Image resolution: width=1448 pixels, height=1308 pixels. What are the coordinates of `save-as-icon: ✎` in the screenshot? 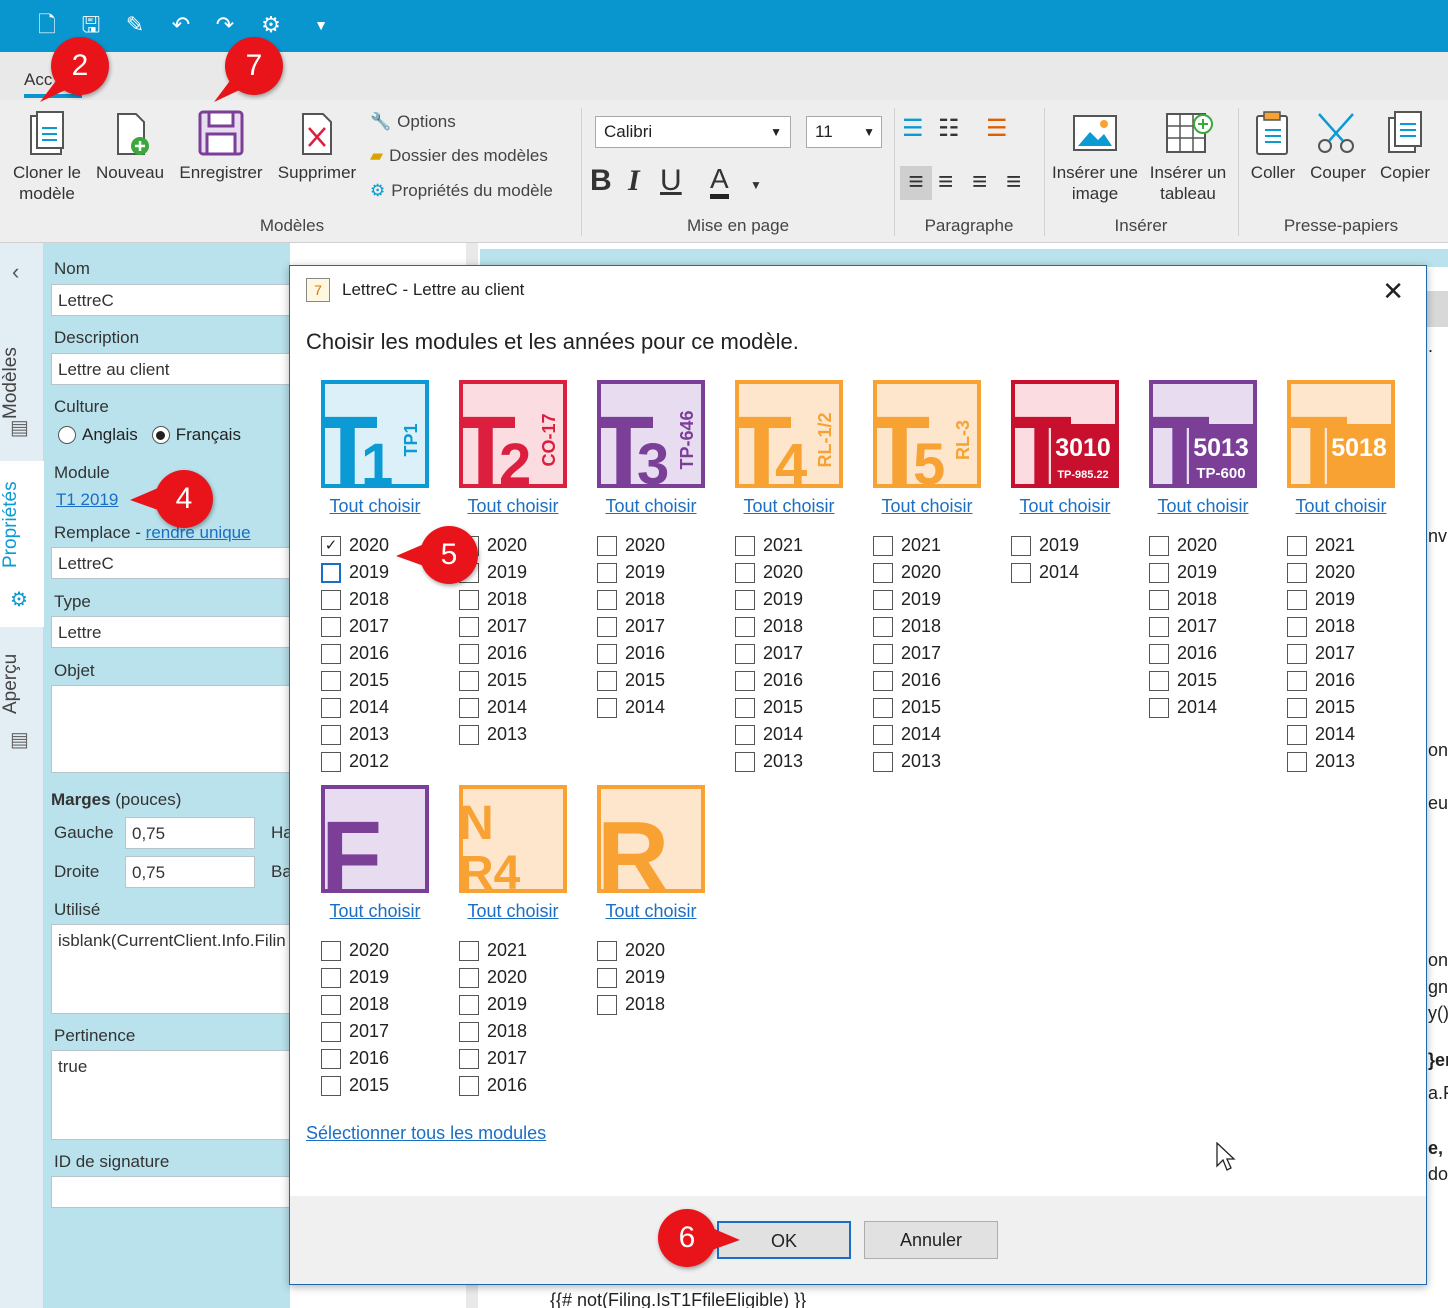 It's located at (135, 25).